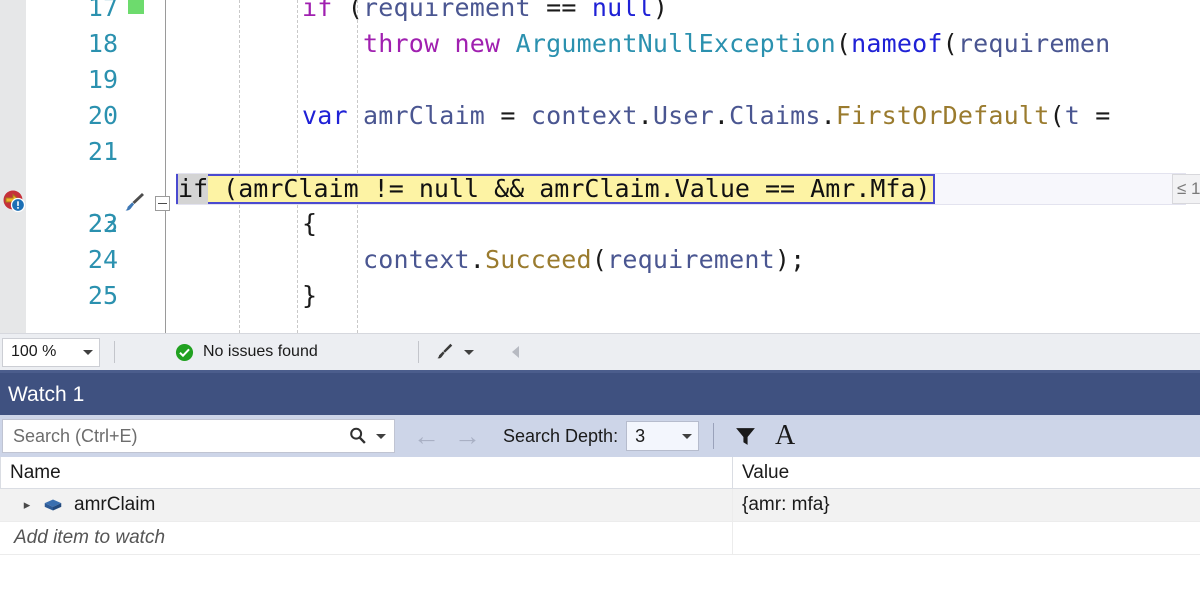 Image resolution: width=1200 pixels, height=593 pixels. Describe the element at coordinates (600, 351) in the screenshot. I see `editor-status-bar: 100 % No issues found` at that location.